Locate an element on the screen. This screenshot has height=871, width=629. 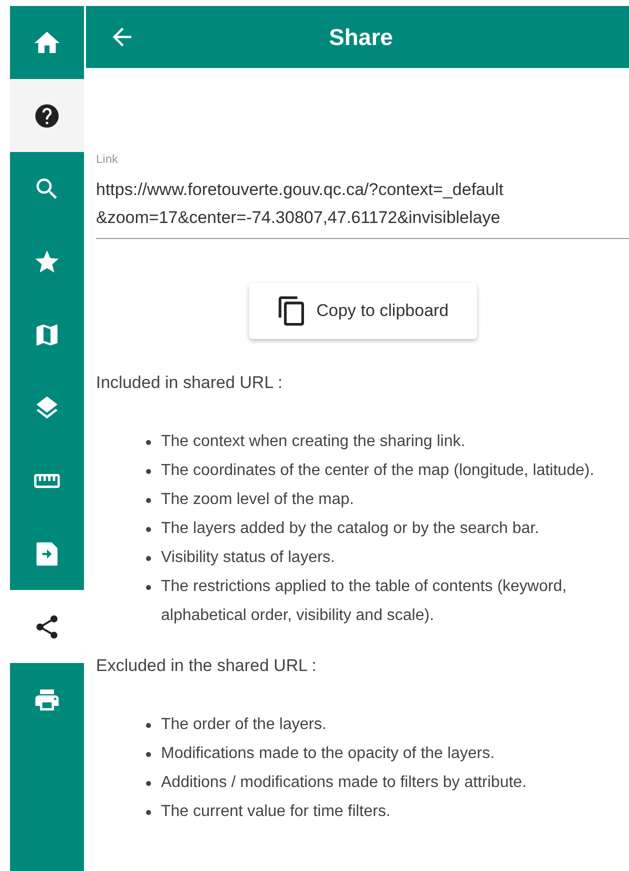
header-title: Share is located at coordinates (361, 37).